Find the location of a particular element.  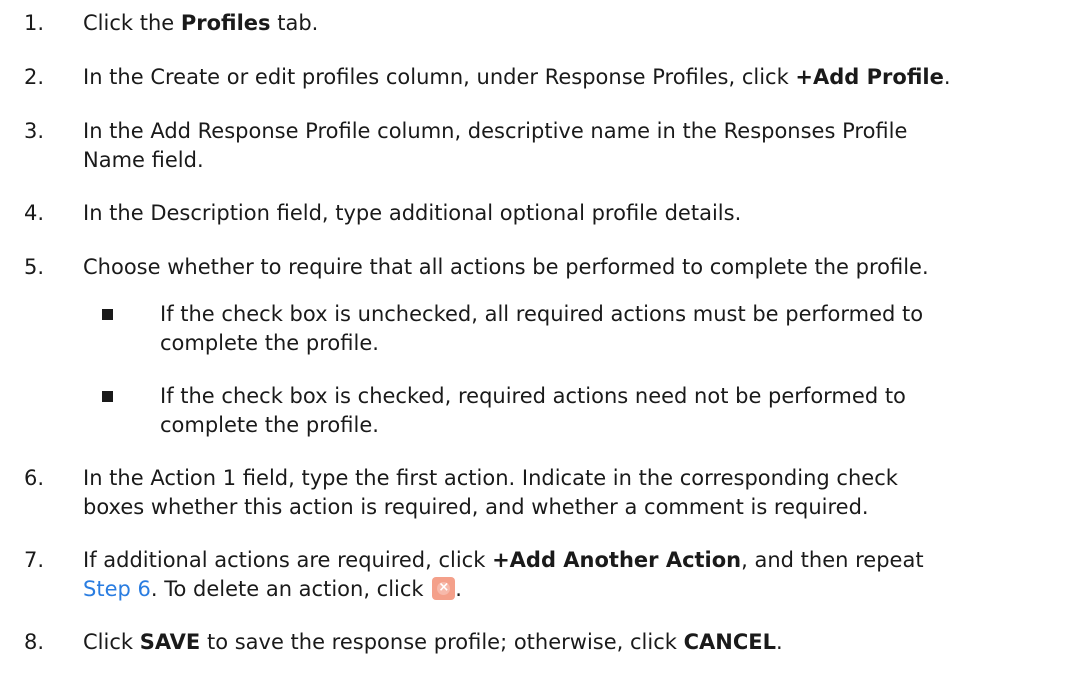

delete-x-icon is located at coordinates (444, 588).